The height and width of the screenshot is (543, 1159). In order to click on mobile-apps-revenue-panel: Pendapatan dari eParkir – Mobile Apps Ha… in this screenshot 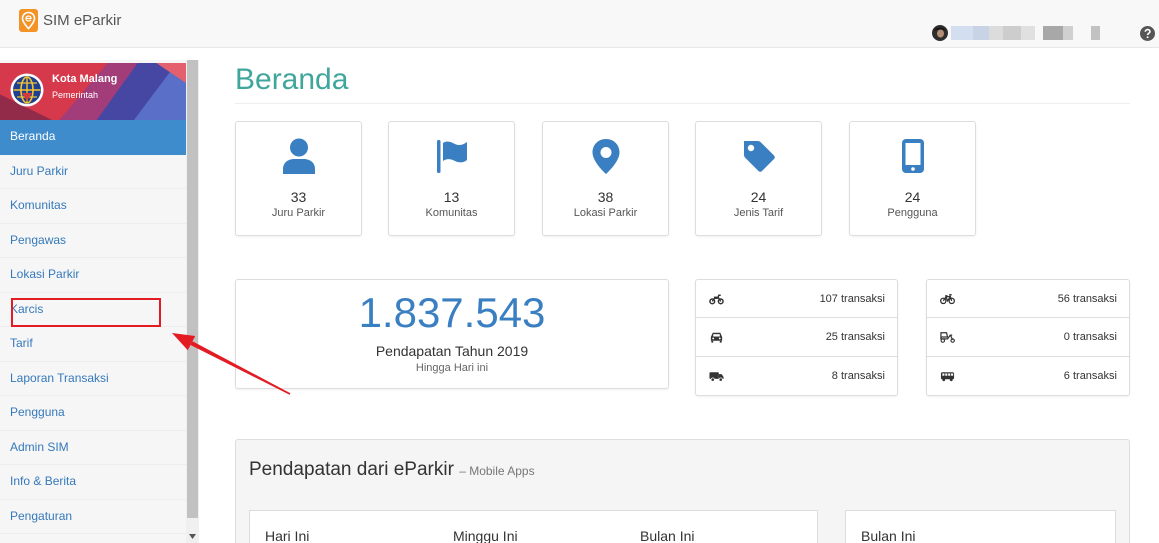, I will do `click(682, 491)`.